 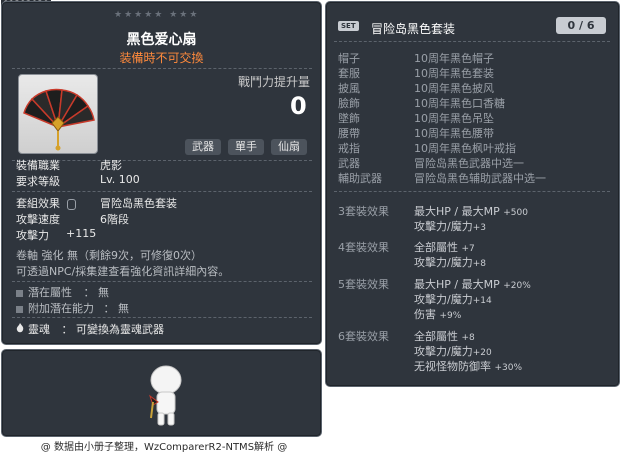 What do you see at coordinates (32, 235) in the screenshot?
I see `attack-label: 攻擊力` at bounding box center [32, 235].